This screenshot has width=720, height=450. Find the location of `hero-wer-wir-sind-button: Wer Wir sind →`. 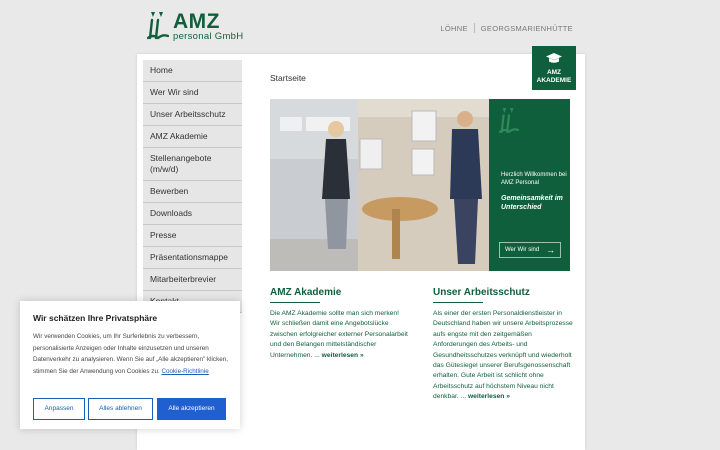

hero-wer-wir-sind-button: Wer Wir sind → is located at coordinates (530, 250).